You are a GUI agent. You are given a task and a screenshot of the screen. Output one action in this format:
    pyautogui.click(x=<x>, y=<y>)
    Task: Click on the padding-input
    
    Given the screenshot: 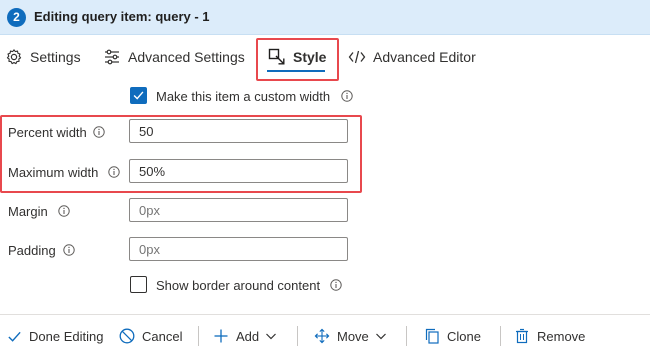 What is the action you would take?
    pyautogui.click(x=238, y=249)
    